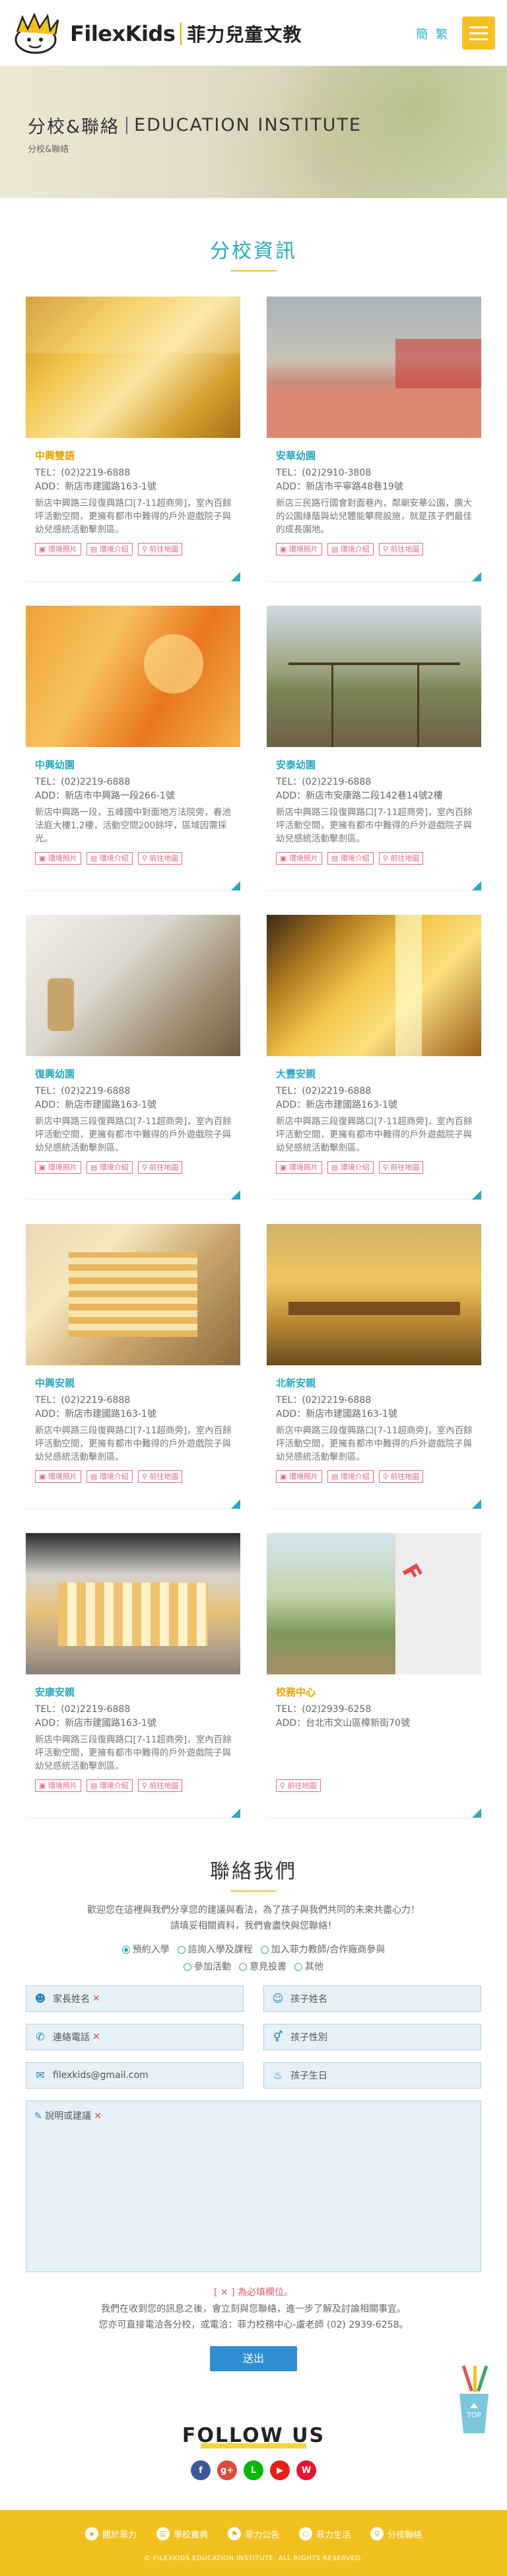 This screenshot has height=2576, width=507. What do you see at coordinates (253, 2358) in the screenshot?
I see `submit-button: 送出` at bounding box center [253, 2358].